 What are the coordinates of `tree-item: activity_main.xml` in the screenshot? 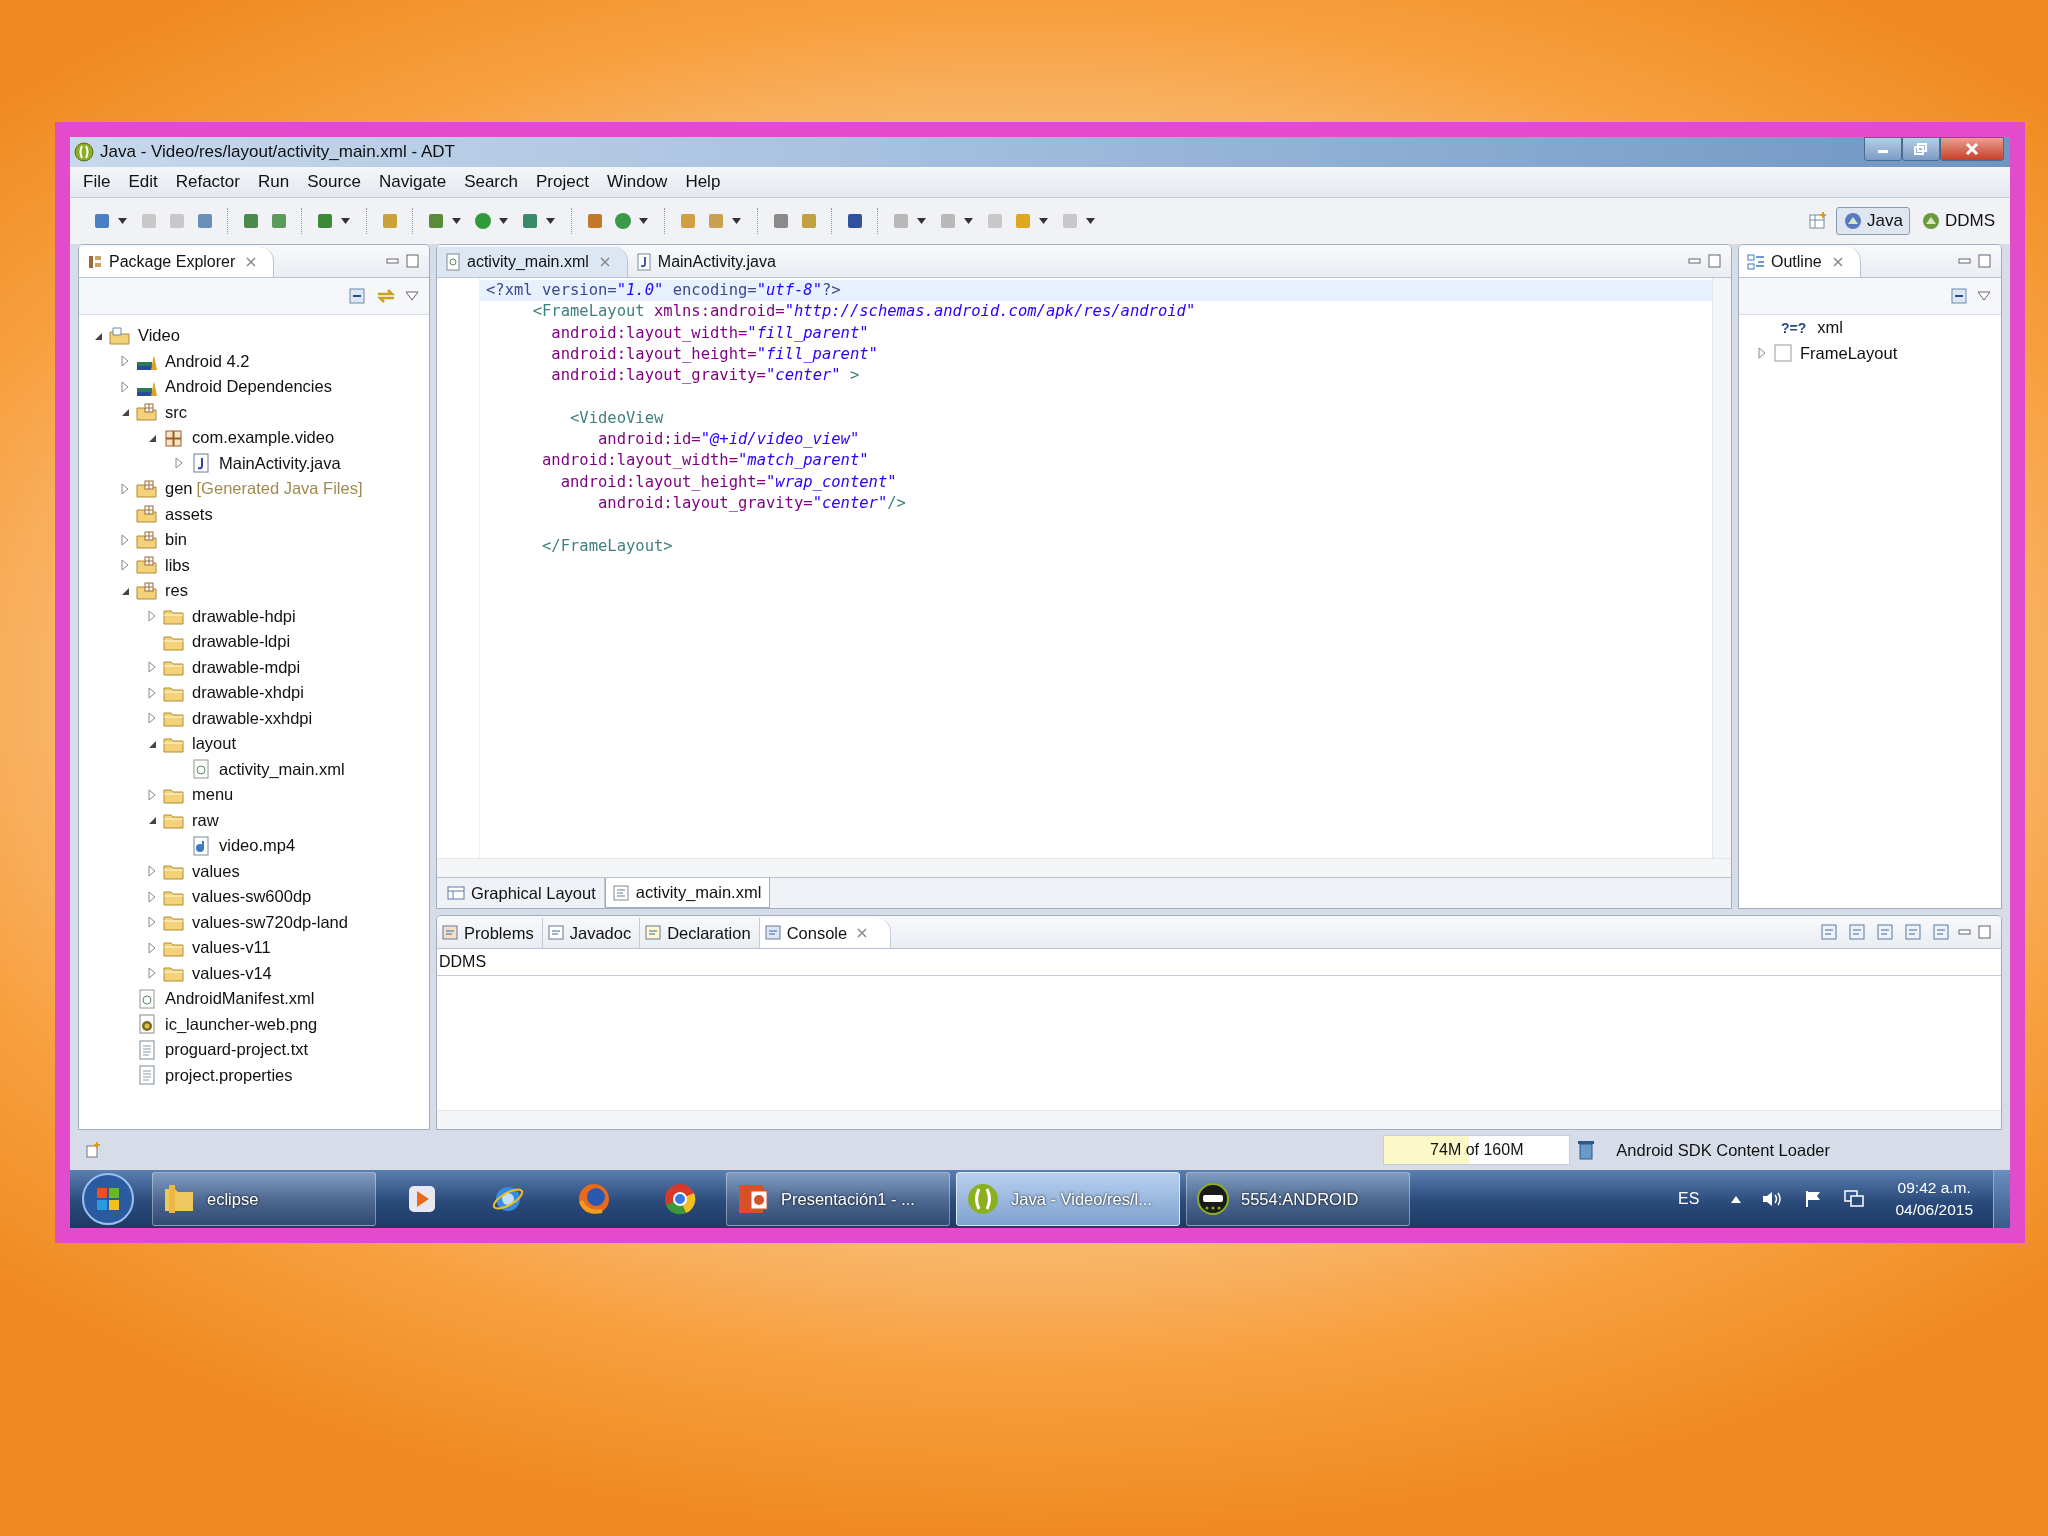 It's located at (280, 769).